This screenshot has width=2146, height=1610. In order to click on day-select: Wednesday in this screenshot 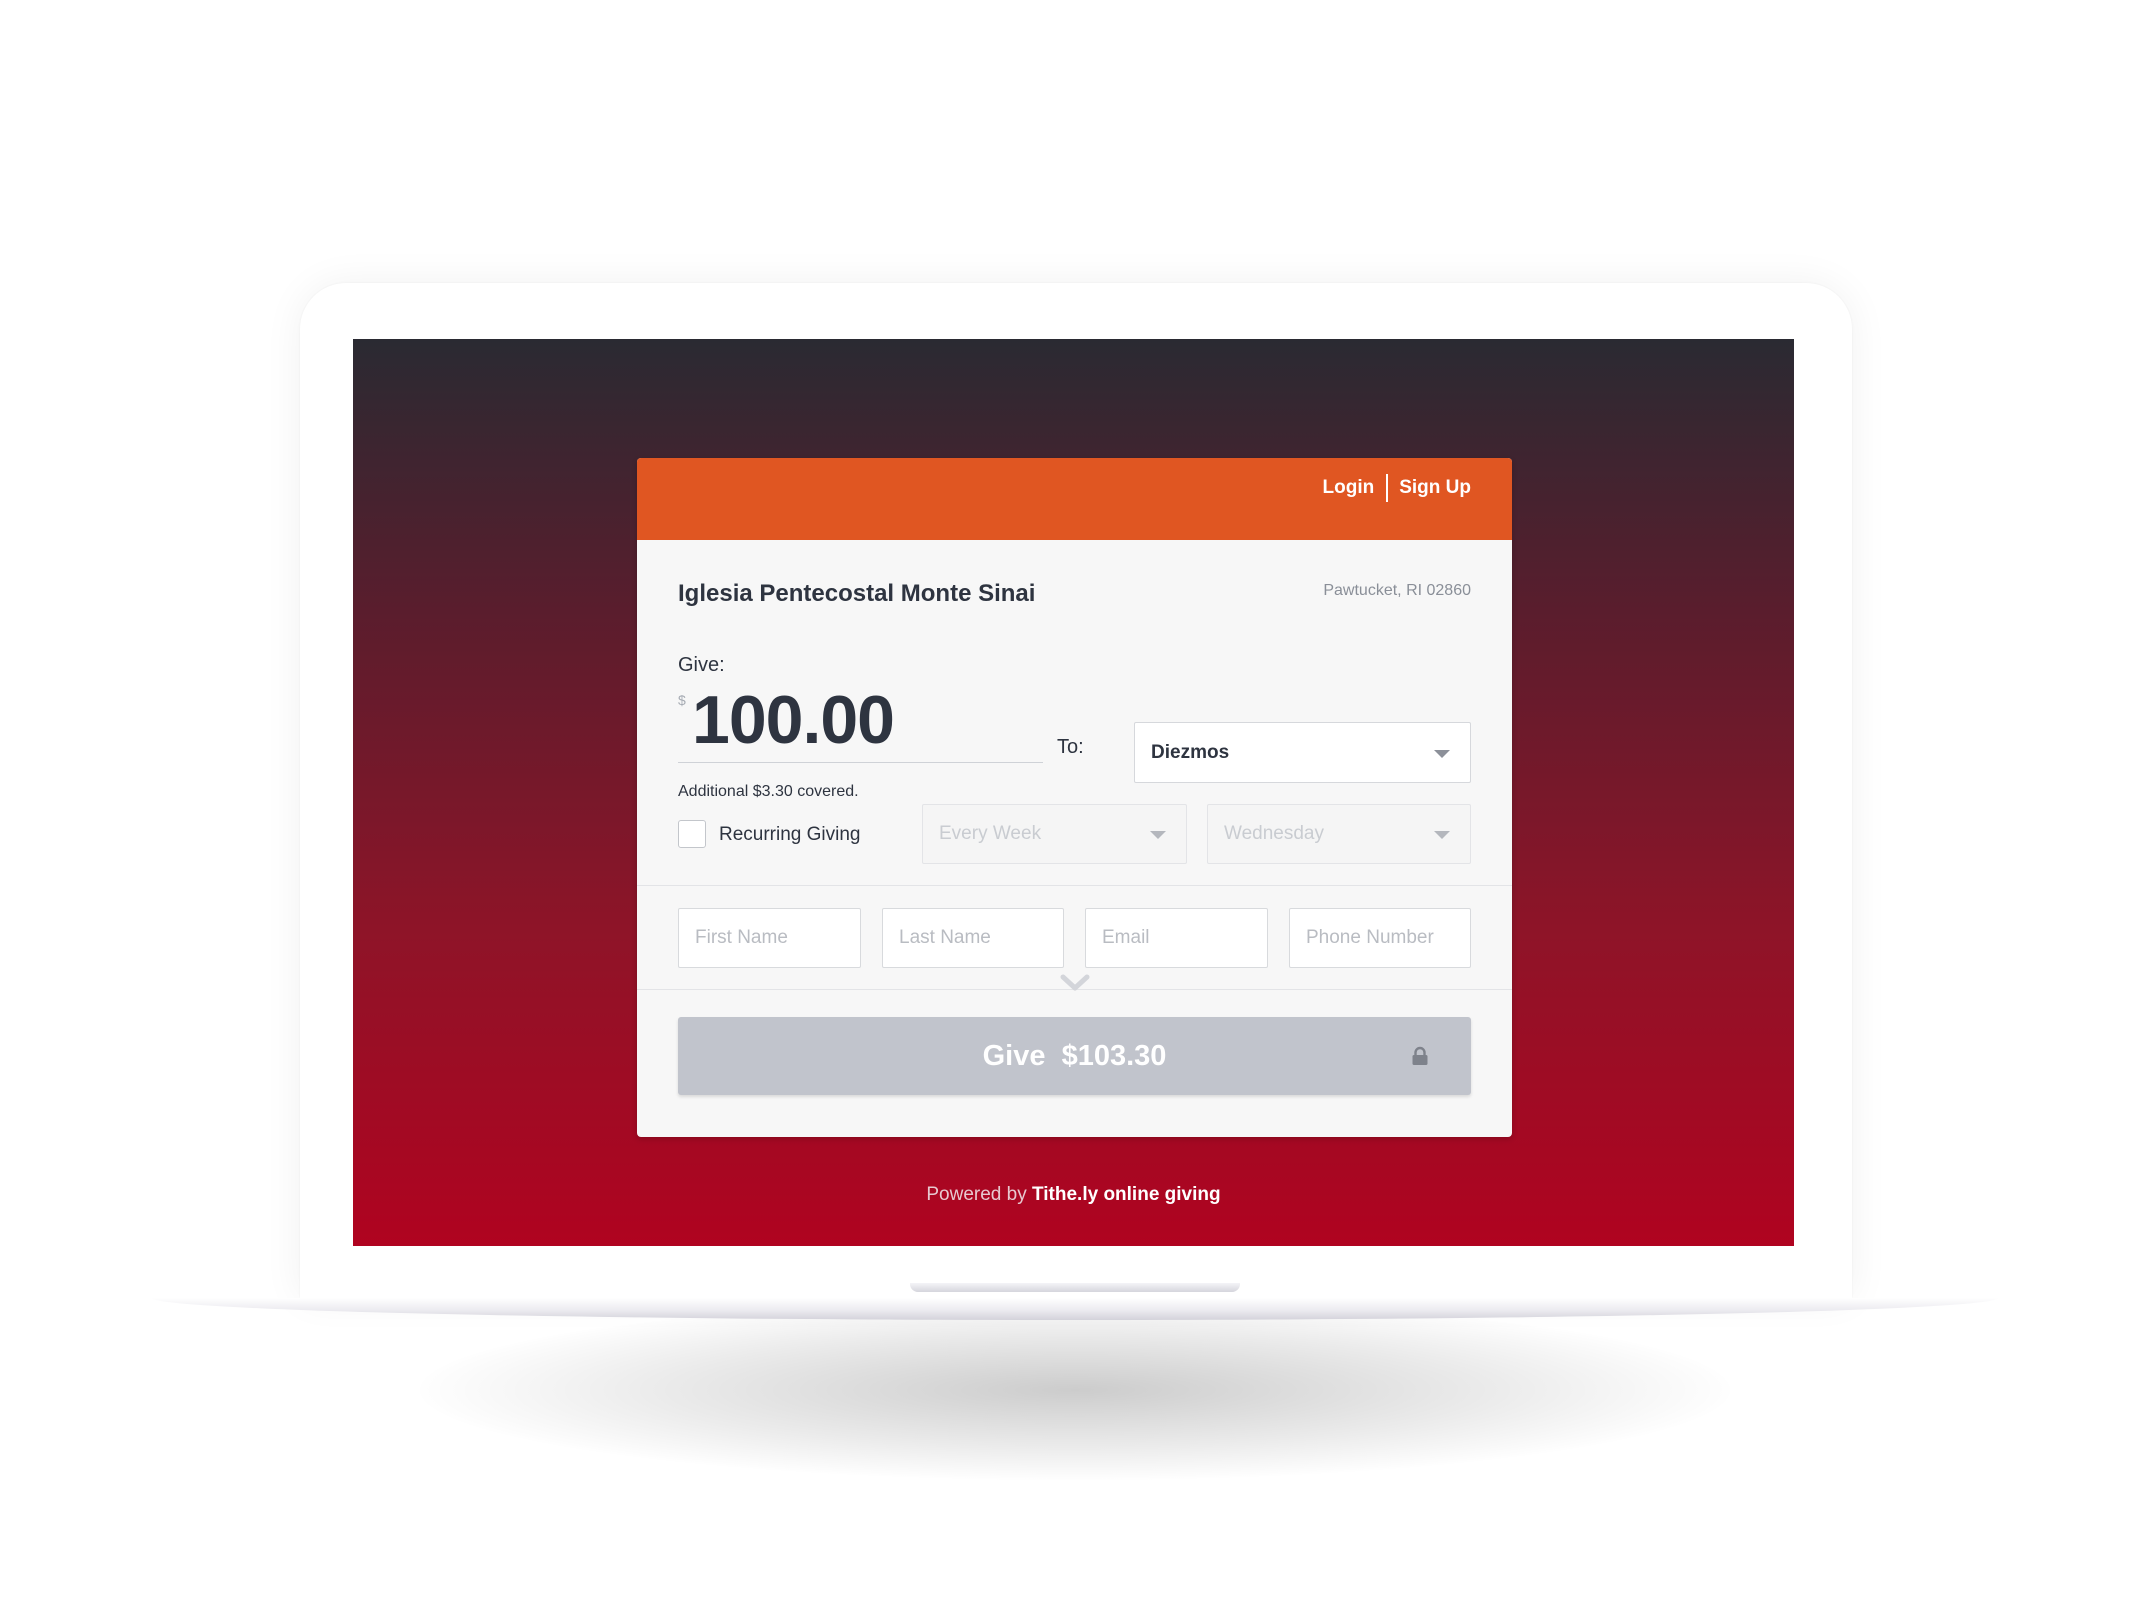, I will do `click(1339, 834)`.